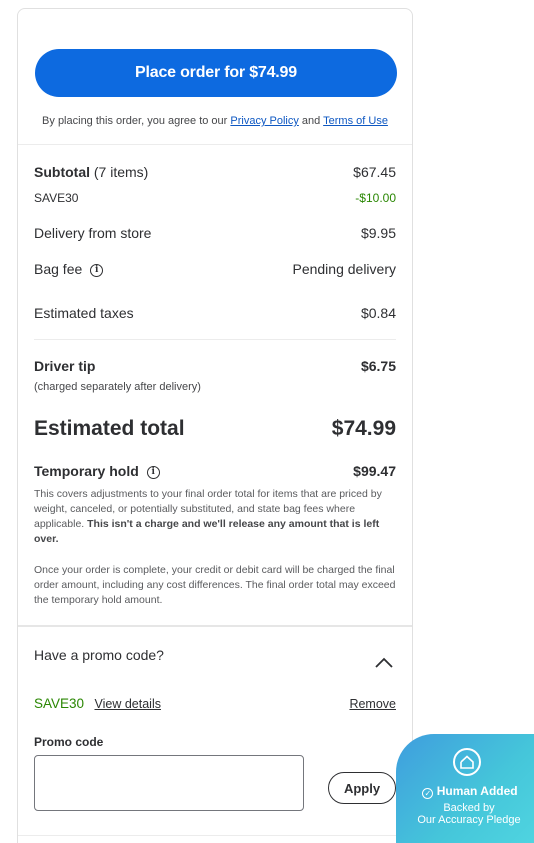 This screenshot has width=534, height=843. I want to click on promo-question: Have a promo code?, so click(99, 655).